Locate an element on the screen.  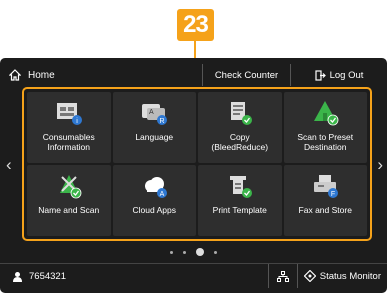
tile-label: Language is located at coordinates (154, 137).